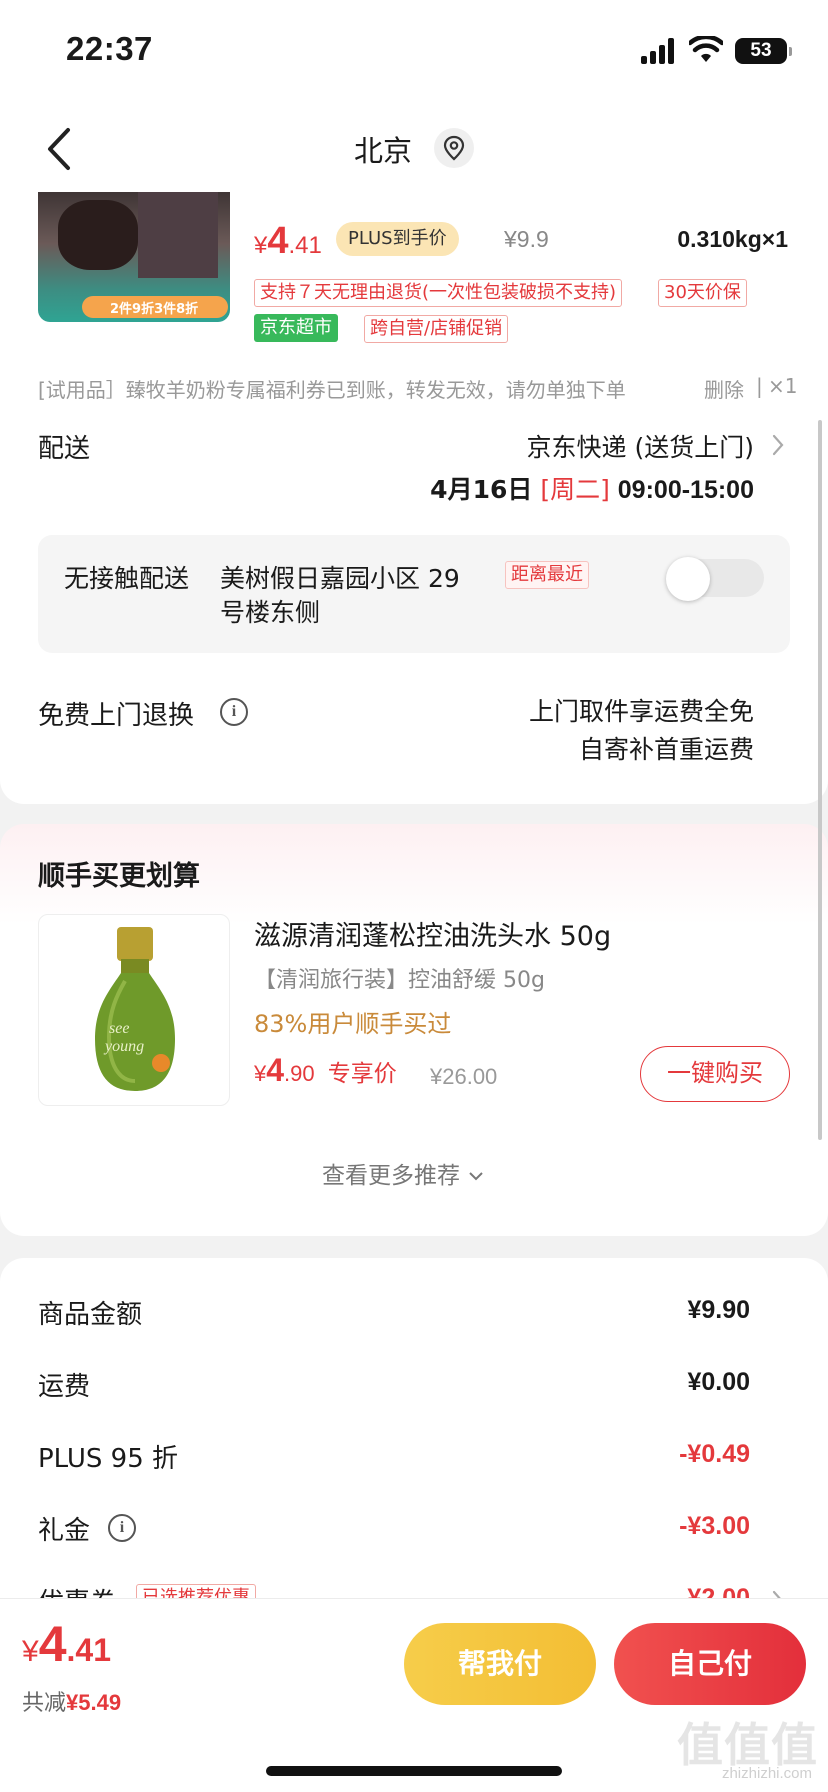  Describe the element at coordinates (714, 1454) in the screenshot. I see `plus-discount-value: -¥0.49` at that location.